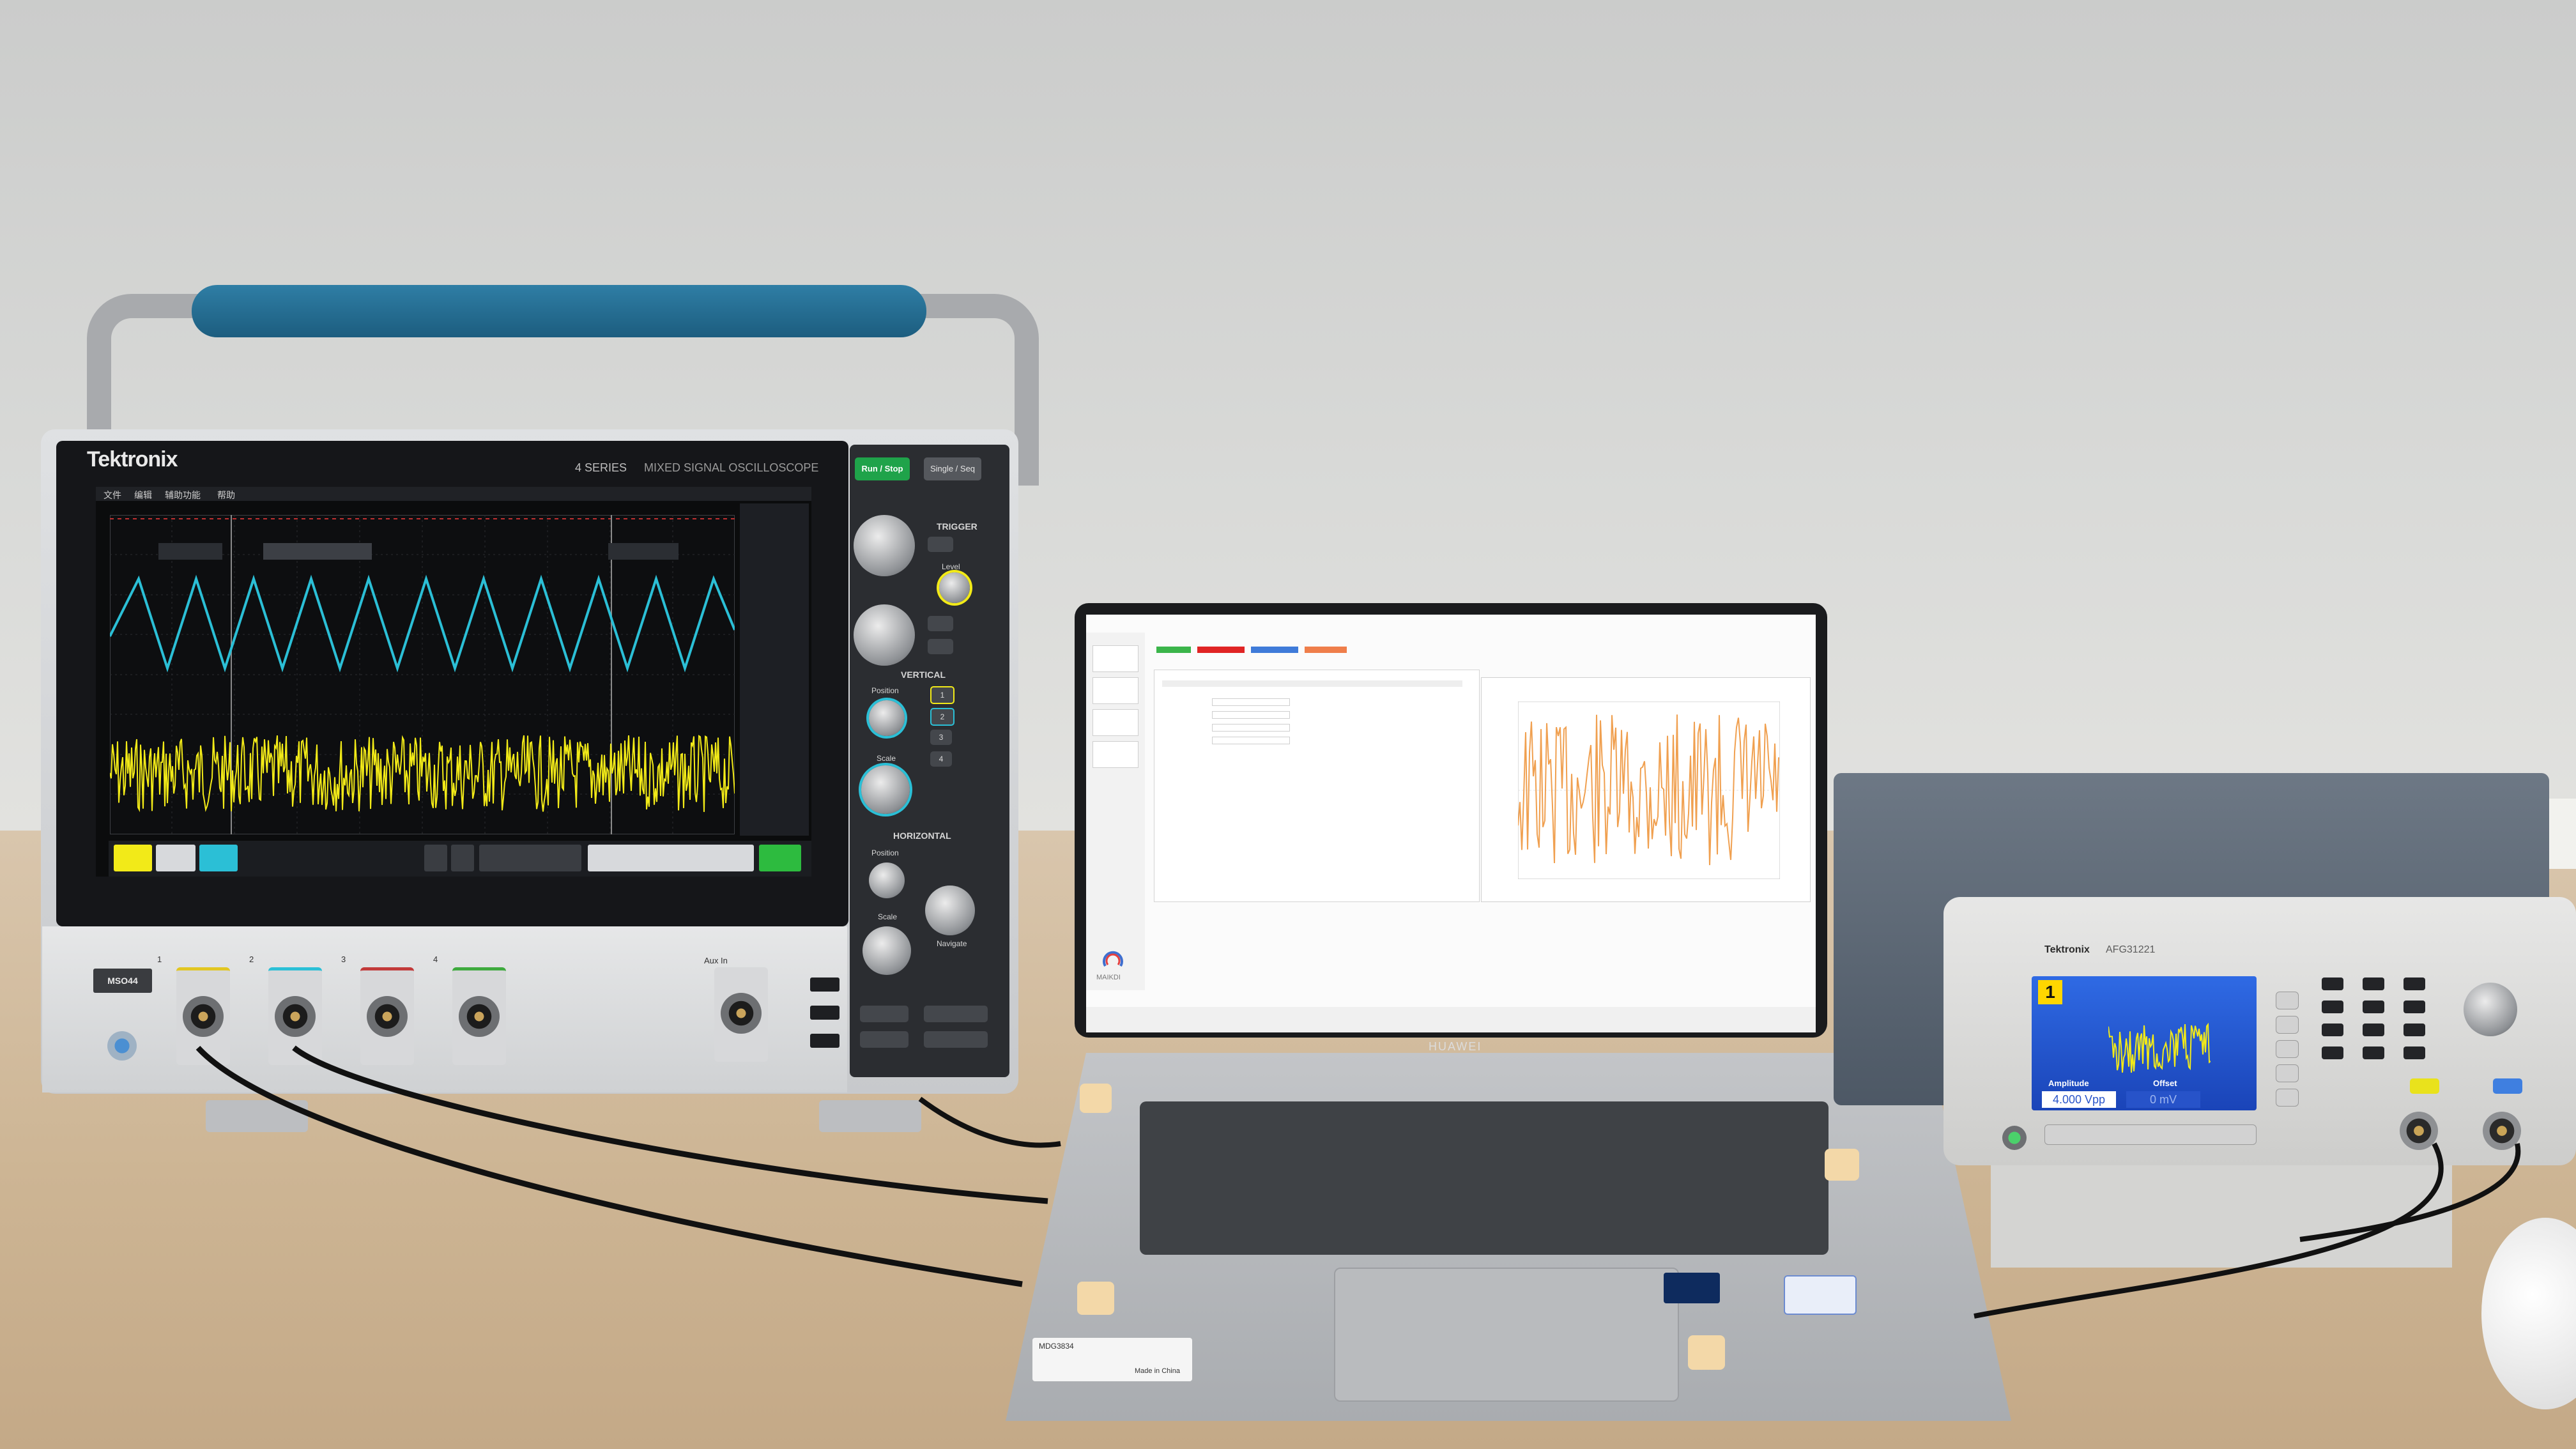  I want to click on app-left-panel, so click(1115, 811).